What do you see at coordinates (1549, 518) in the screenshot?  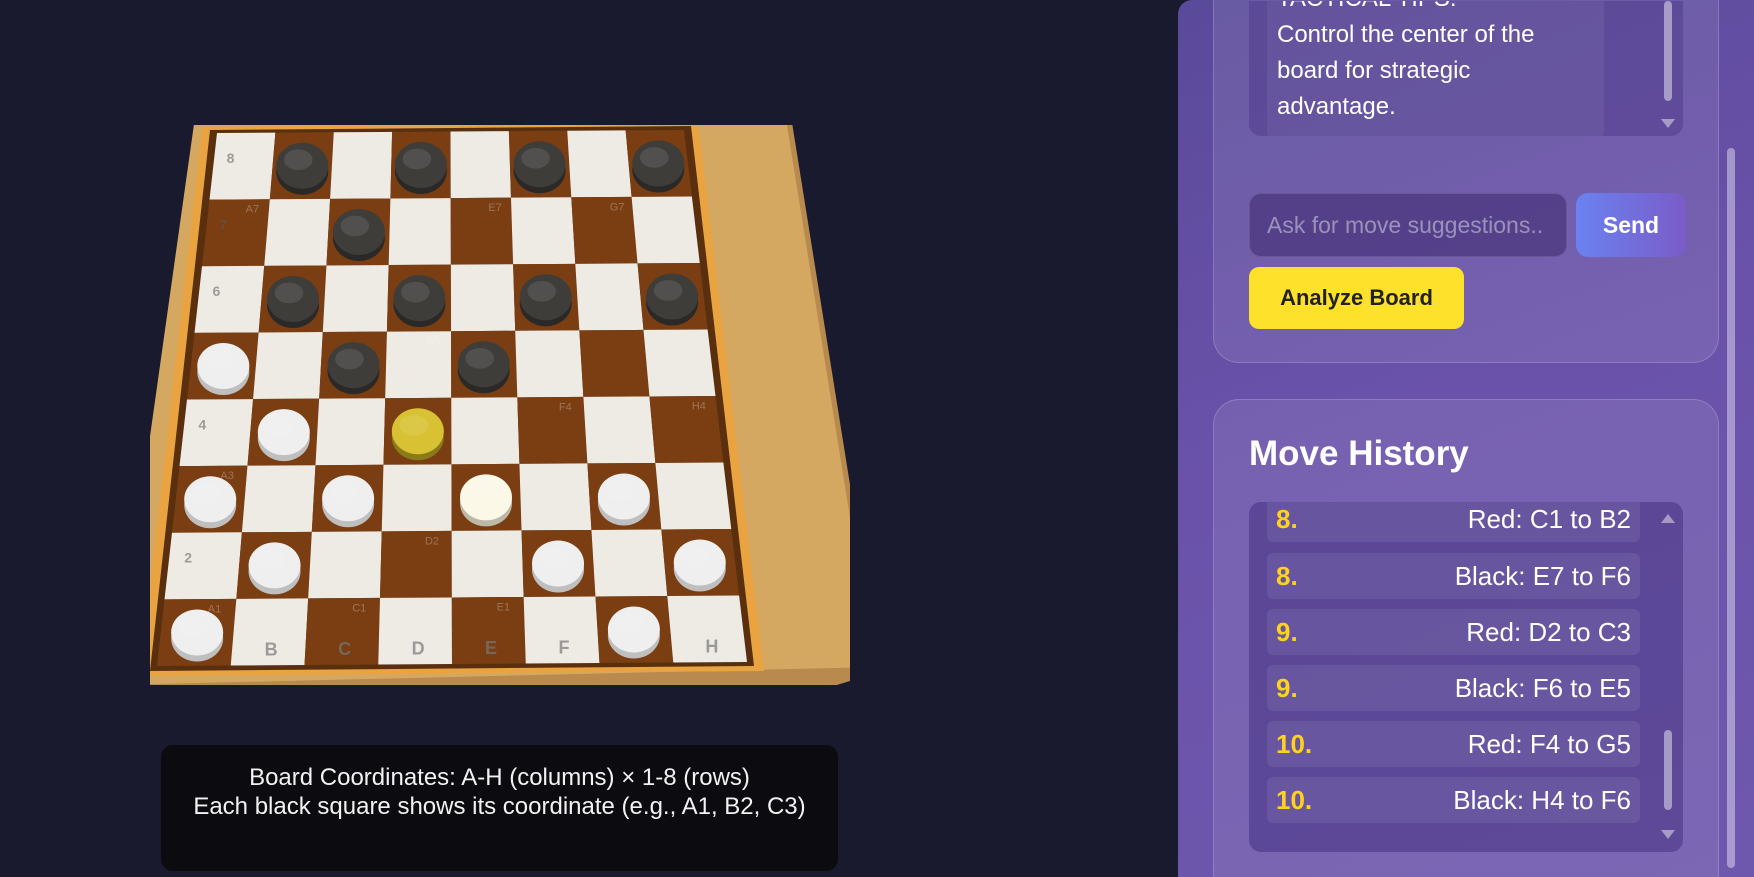 I see `move-text: Red: C1 to B2` at bounding box center [1549, 518].